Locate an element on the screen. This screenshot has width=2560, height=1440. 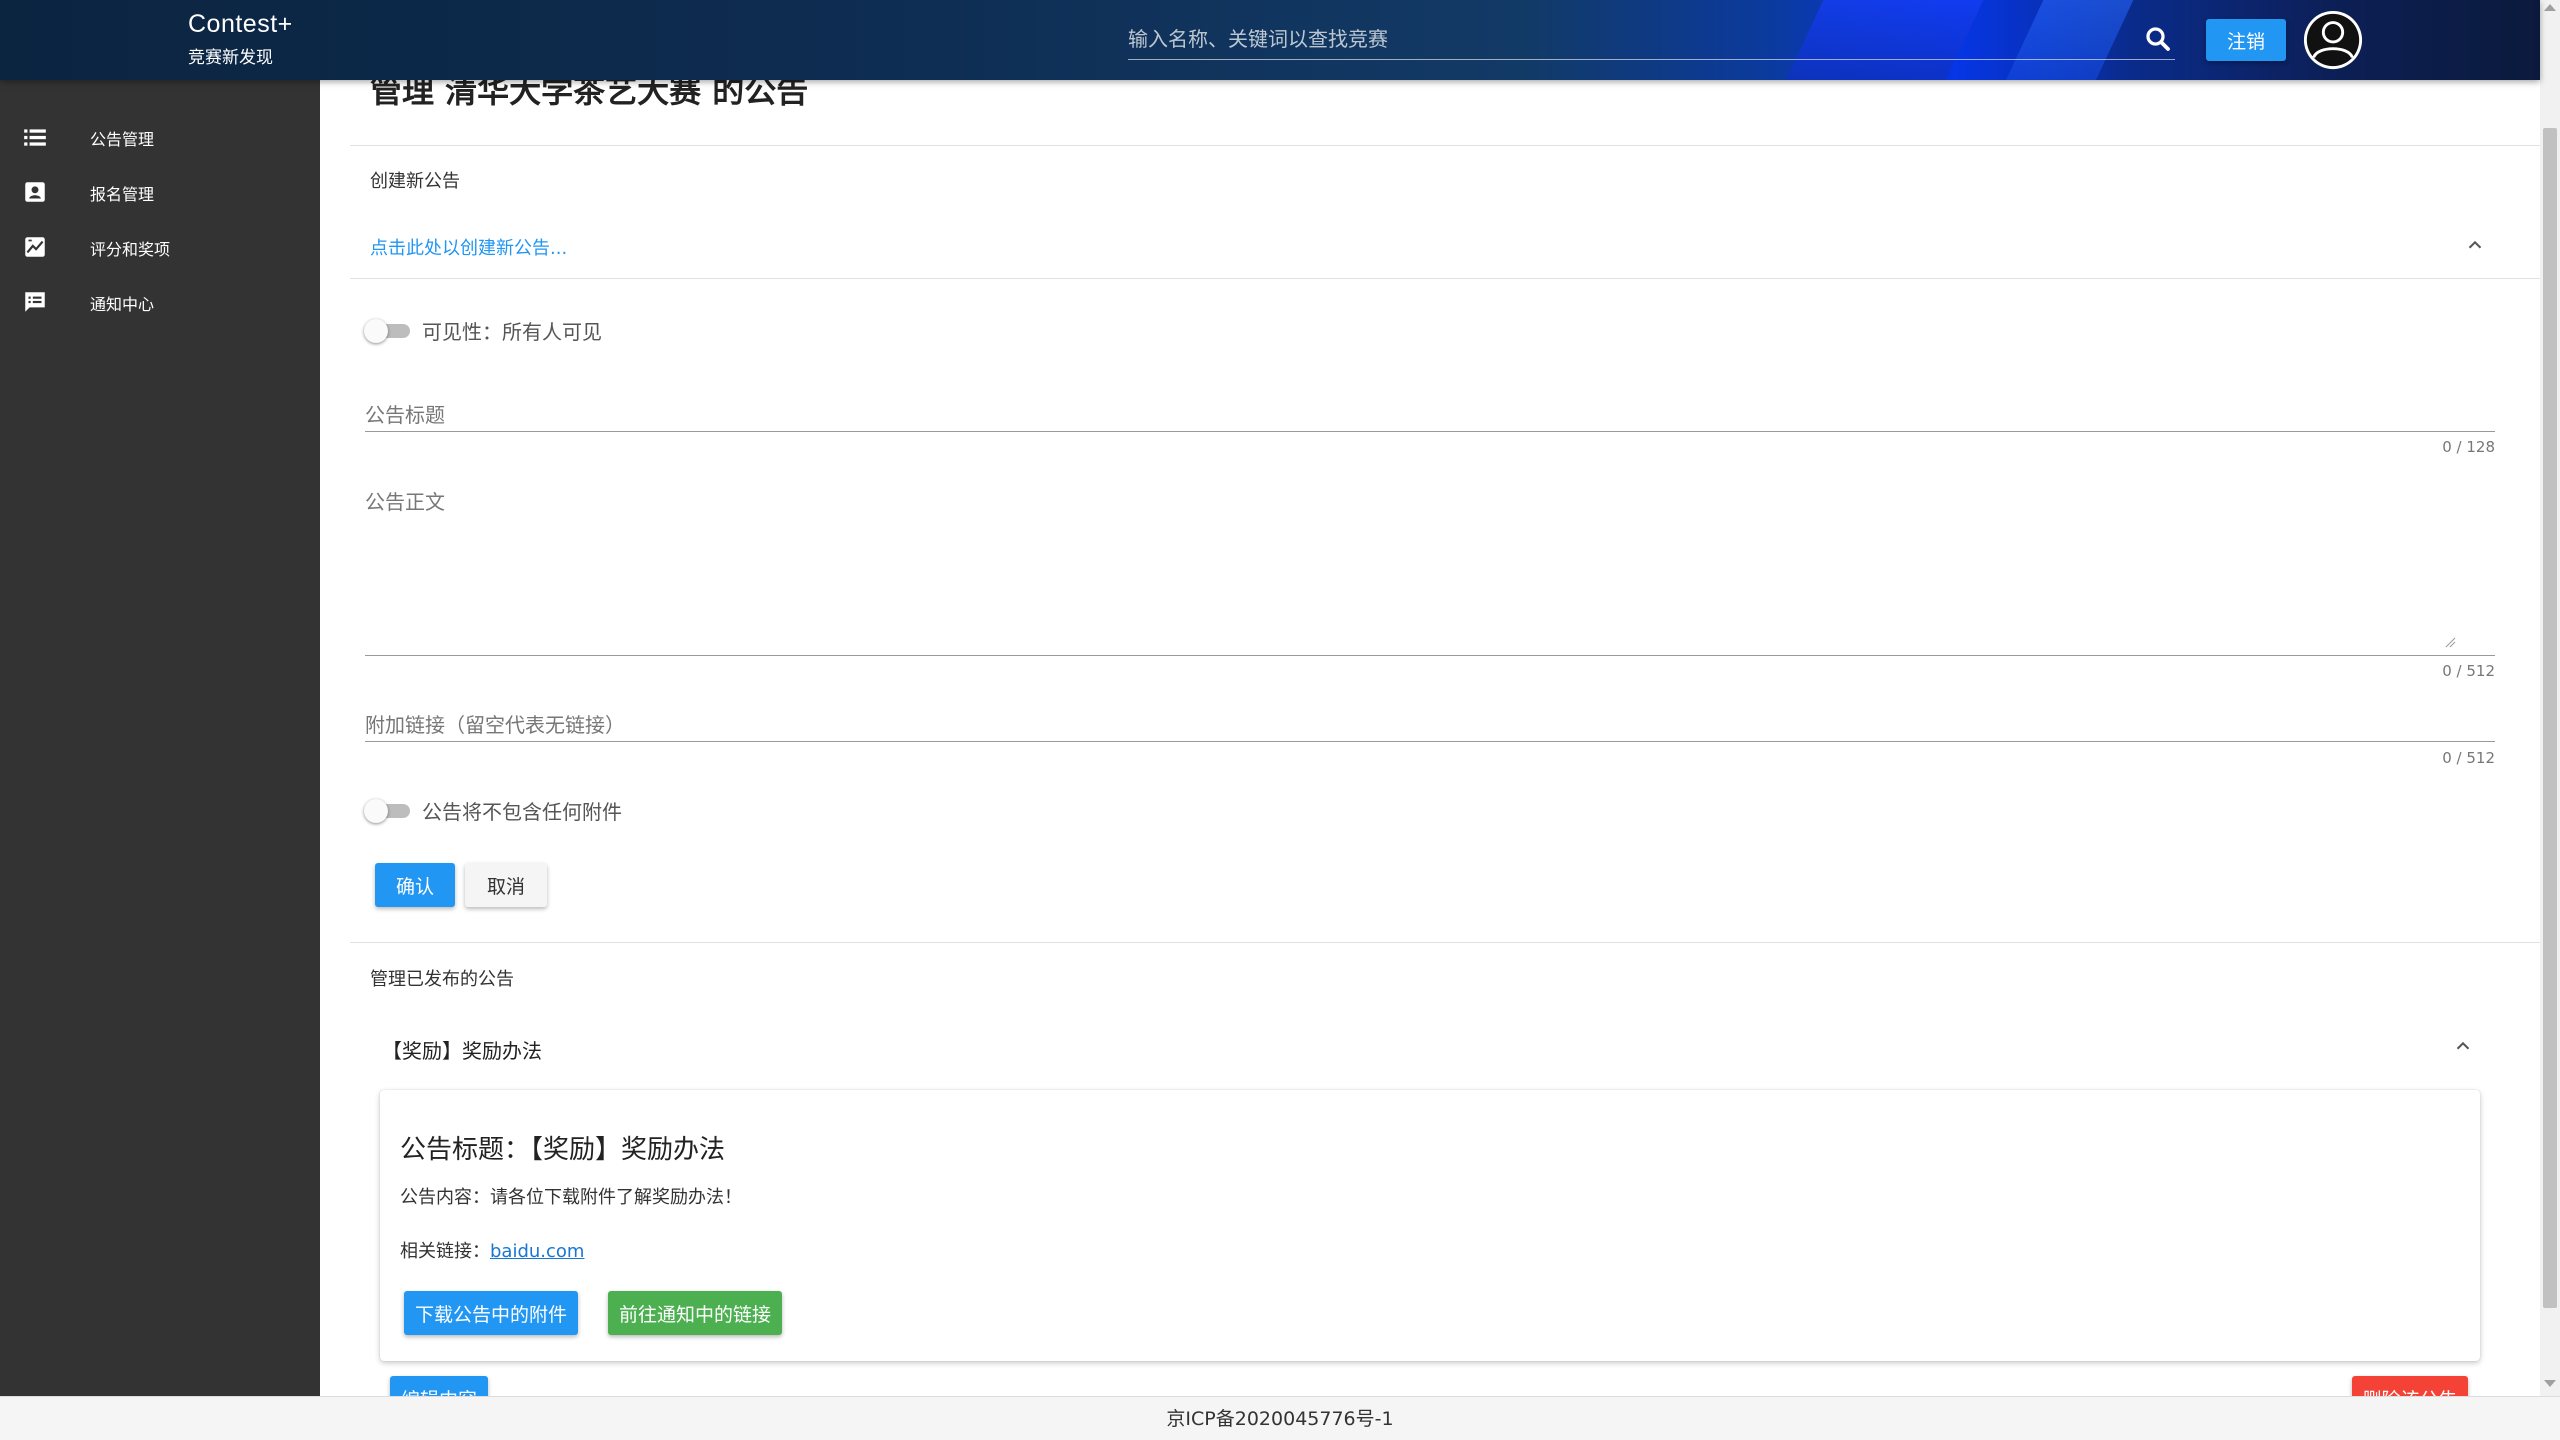
sidebar-item-grading: 评分和奖项 is located at coordinates (160, 247).